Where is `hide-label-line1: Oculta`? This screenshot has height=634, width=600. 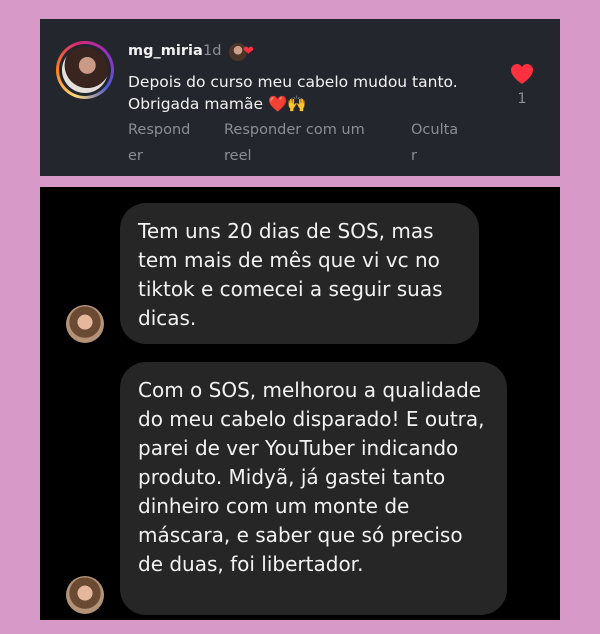
hide-label-line1: Oculta is located at coordinates (435, 130).